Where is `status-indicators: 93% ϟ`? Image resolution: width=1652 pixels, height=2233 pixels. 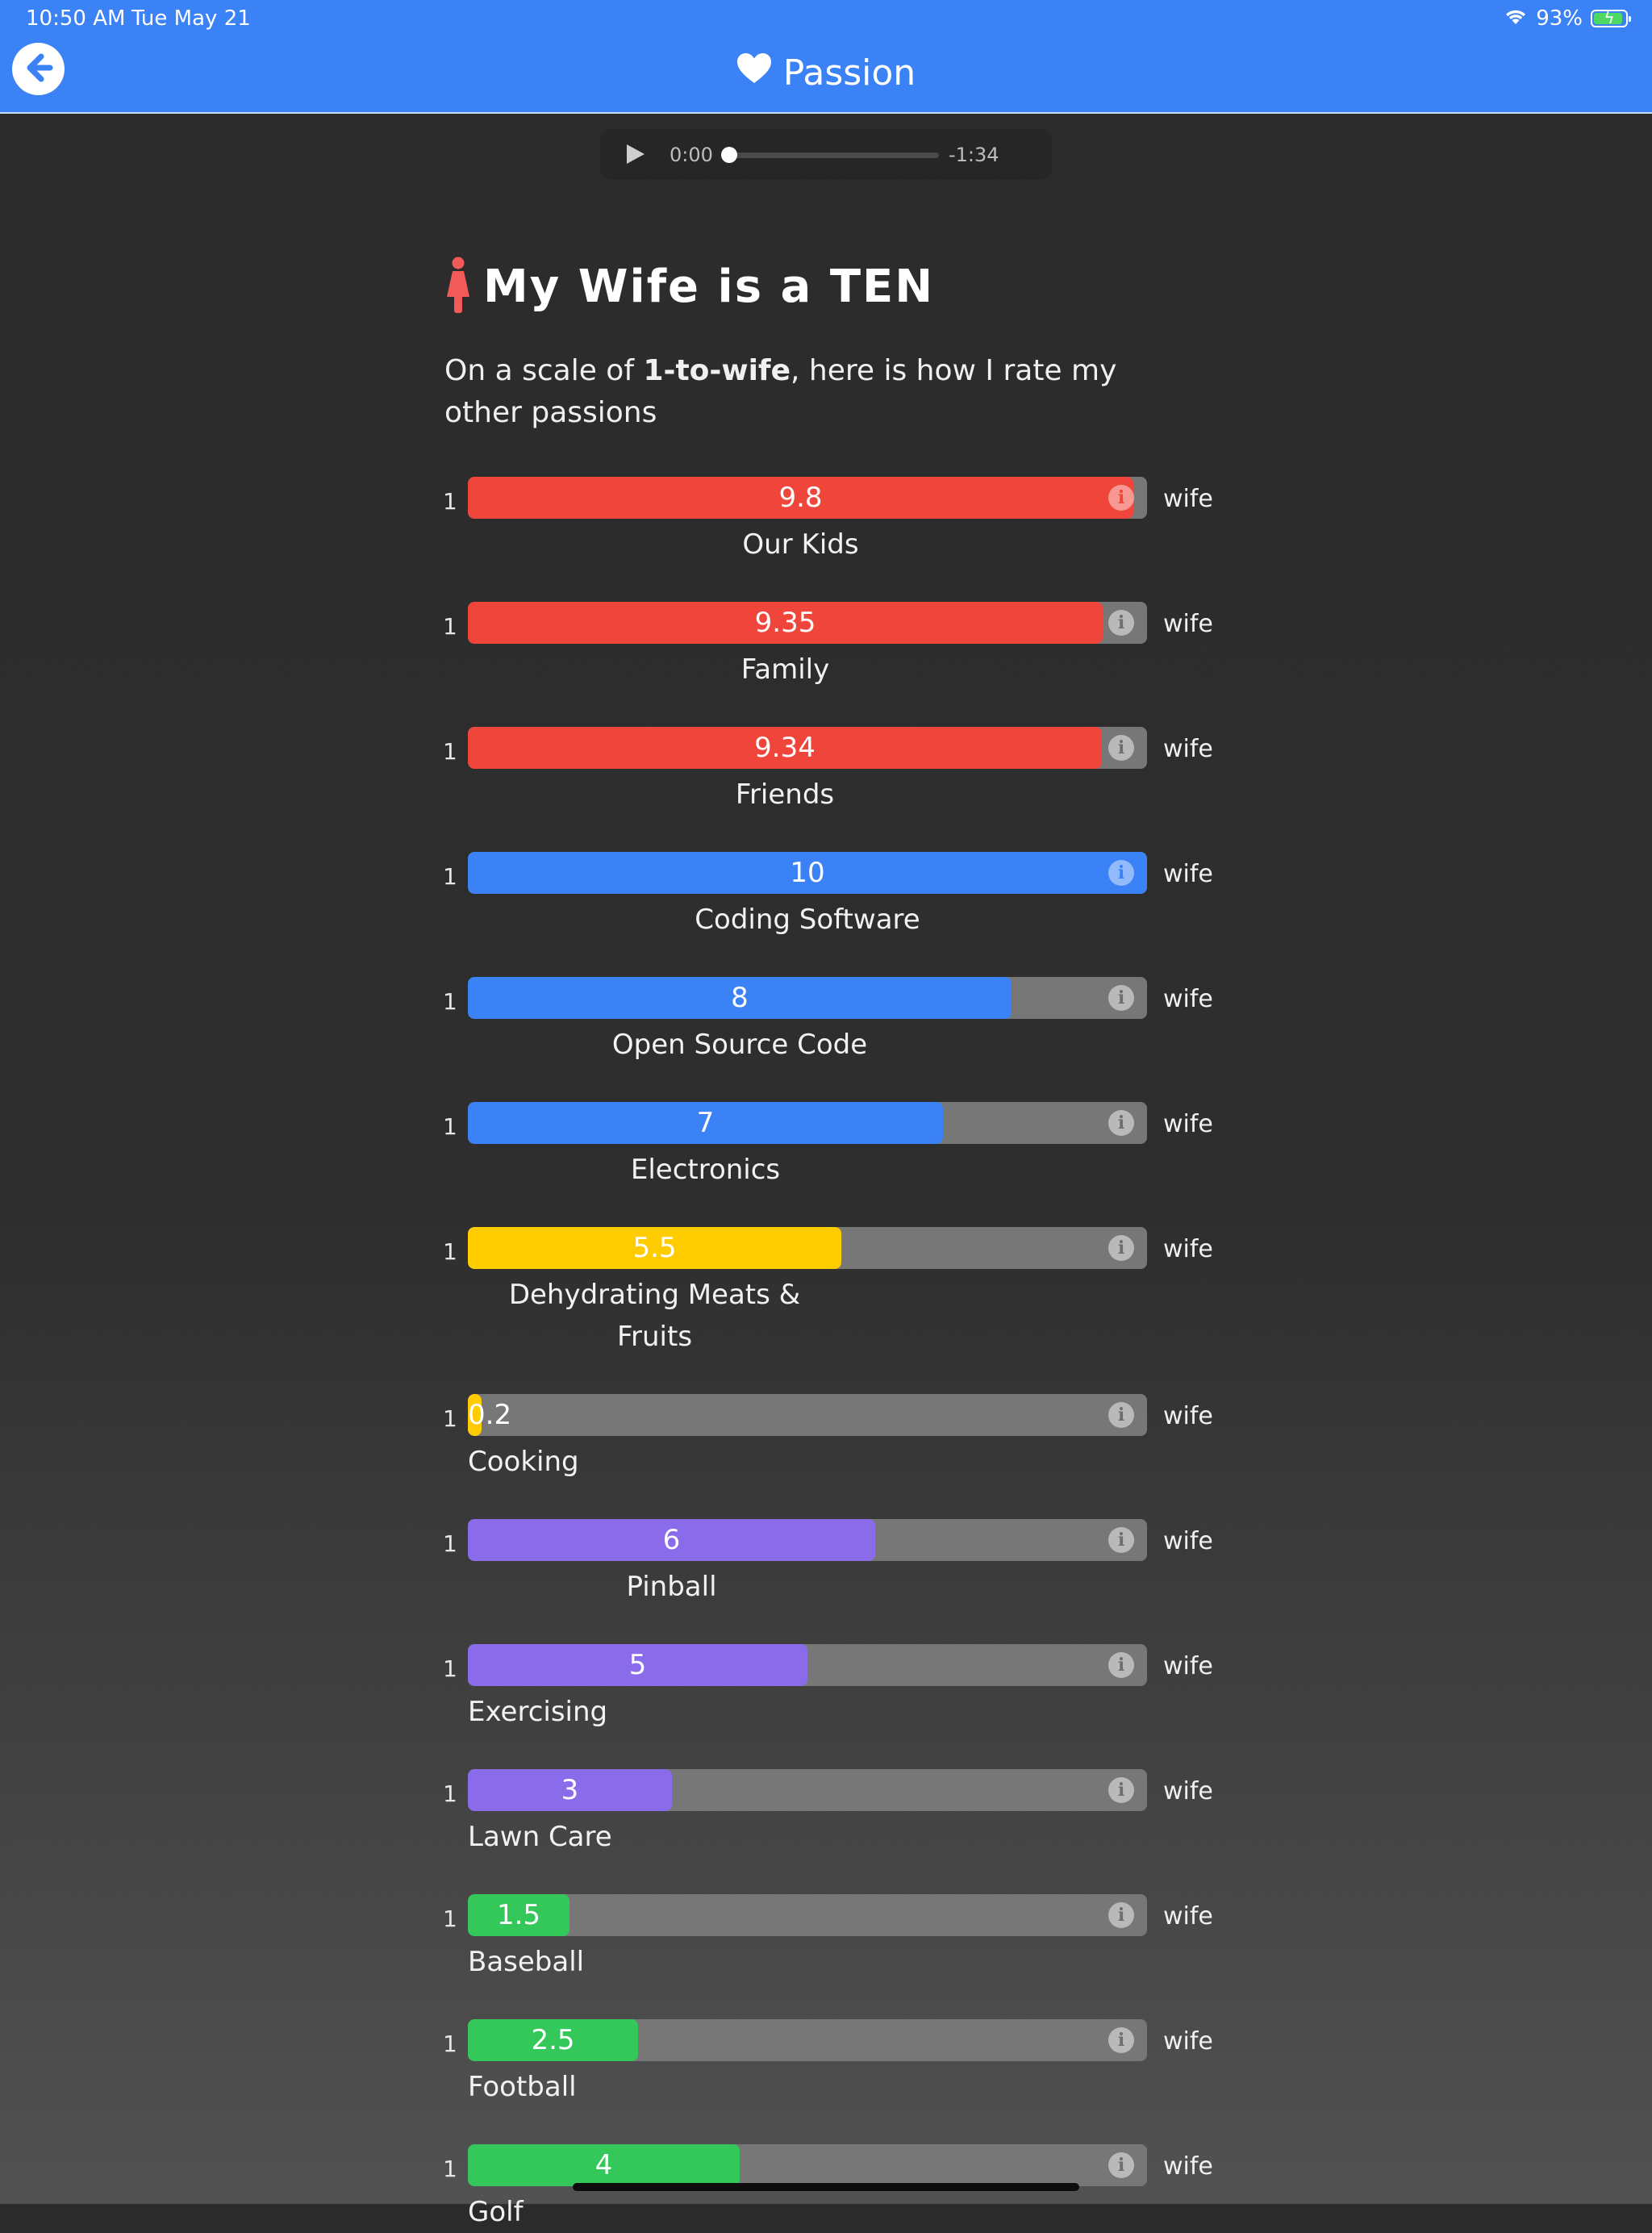 status-indicators: 93% ϟ is located at coordinates (1567, 18).